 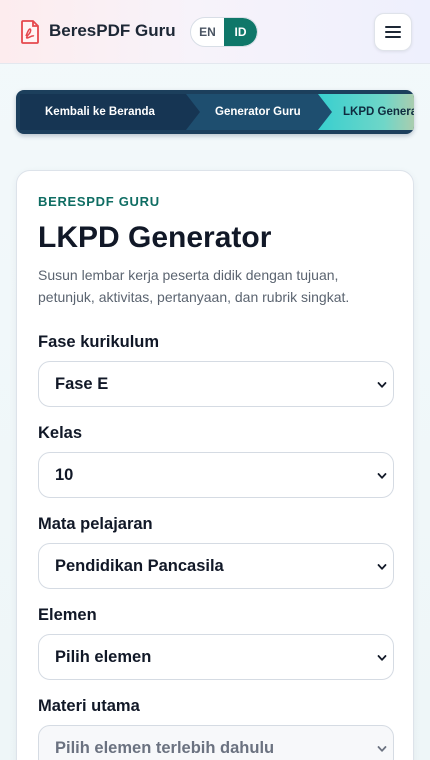 What do you see at coordinates (216, 657) in the screenshot?
I see `elemen-select: Pilih elemen` at bounding box center [216, 657].